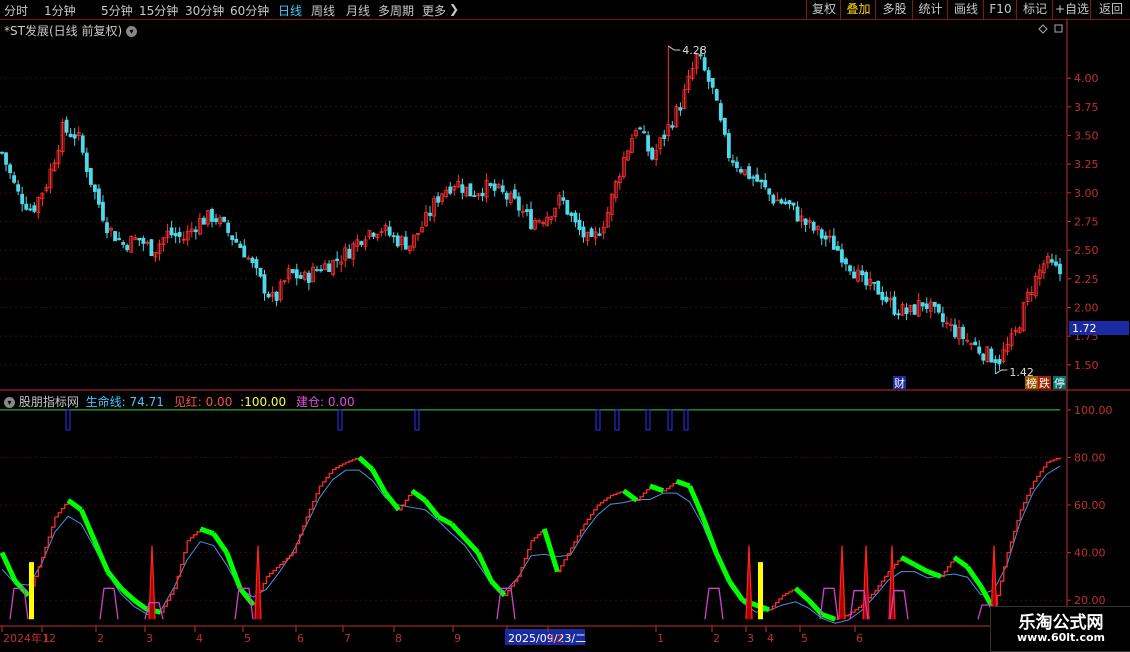  I want to click on toolbar-button-1: 叠加, so click(858, 9).